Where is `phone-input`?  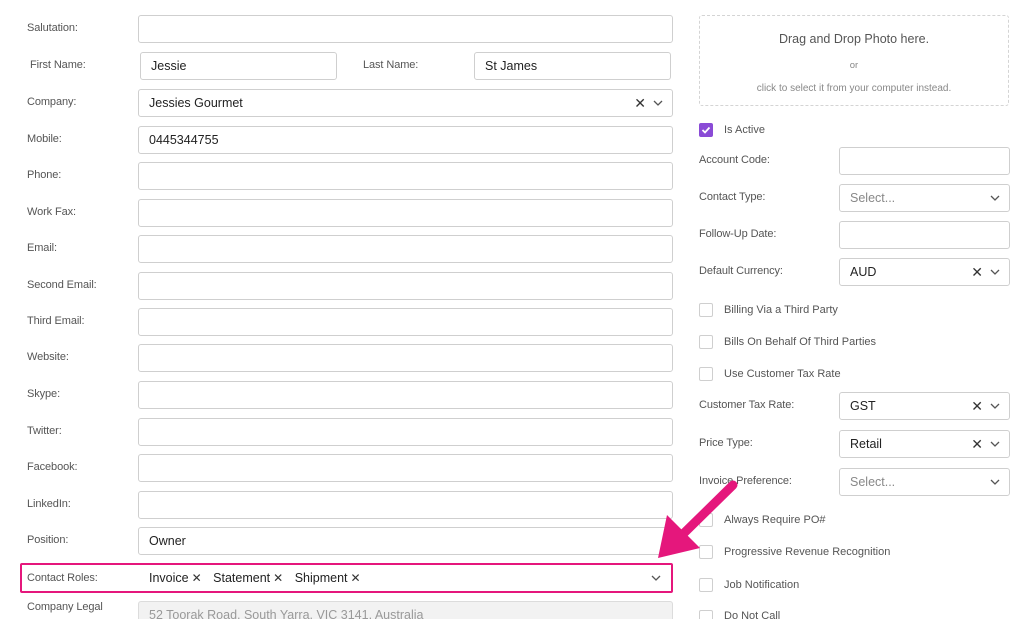 phone-input is located at coordinates (405, 176).